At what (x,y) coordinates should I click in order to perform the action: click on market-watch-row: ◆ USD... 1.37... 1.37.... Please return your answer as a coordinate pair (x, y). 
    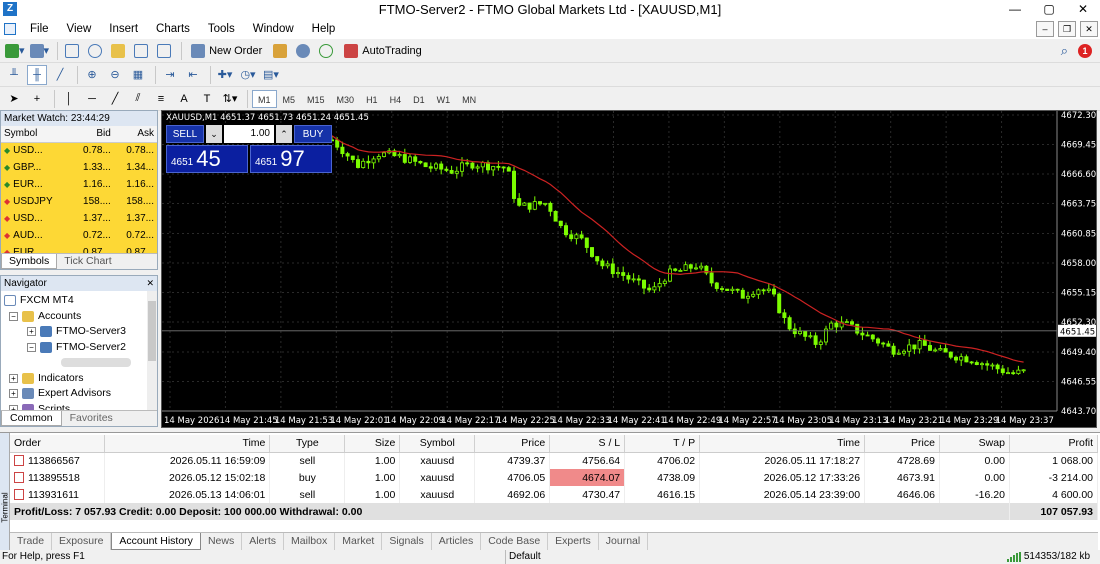
    Looking at the image, I should click on (79, 218).